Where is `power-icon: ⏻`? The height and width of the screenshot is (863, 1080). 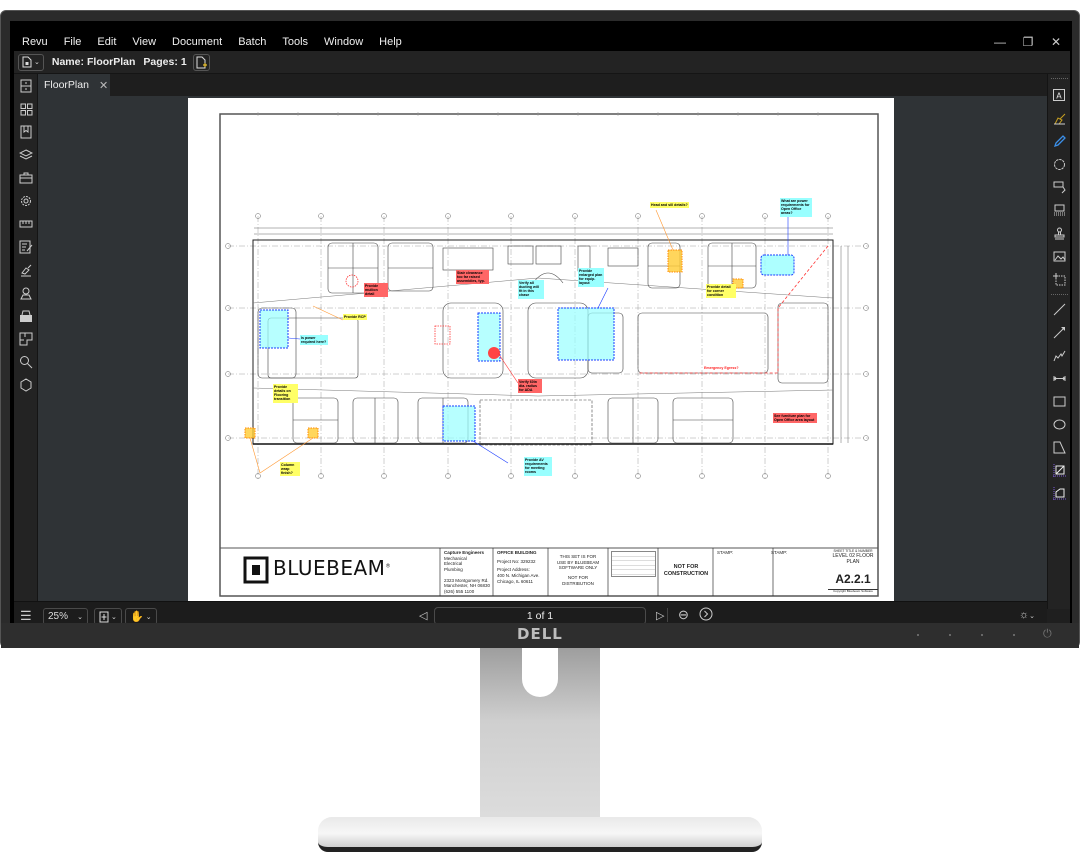 power-icon: ⏻ is located at coordinates (1047, 634).